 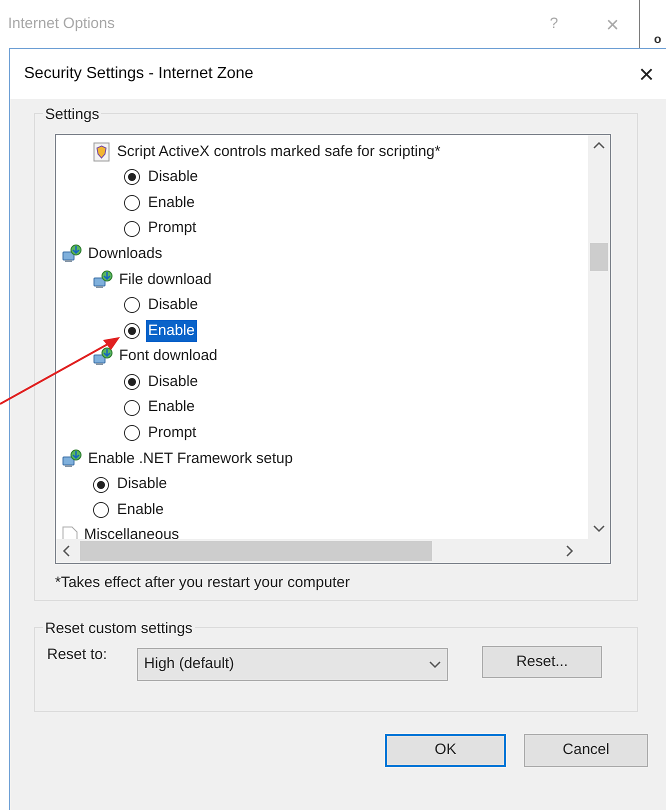 I want to click on shield-icon, so click(x=102, y=152).